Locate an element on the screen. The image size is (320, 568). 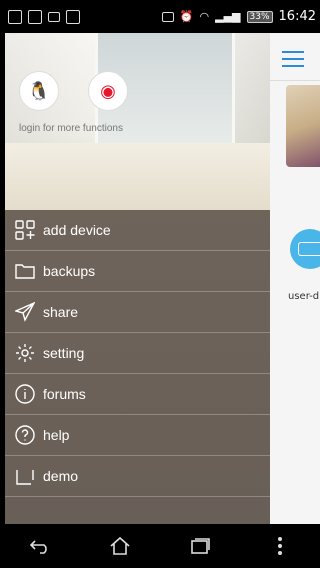
menu-item-label: forums is located at coordinates (64, 394).